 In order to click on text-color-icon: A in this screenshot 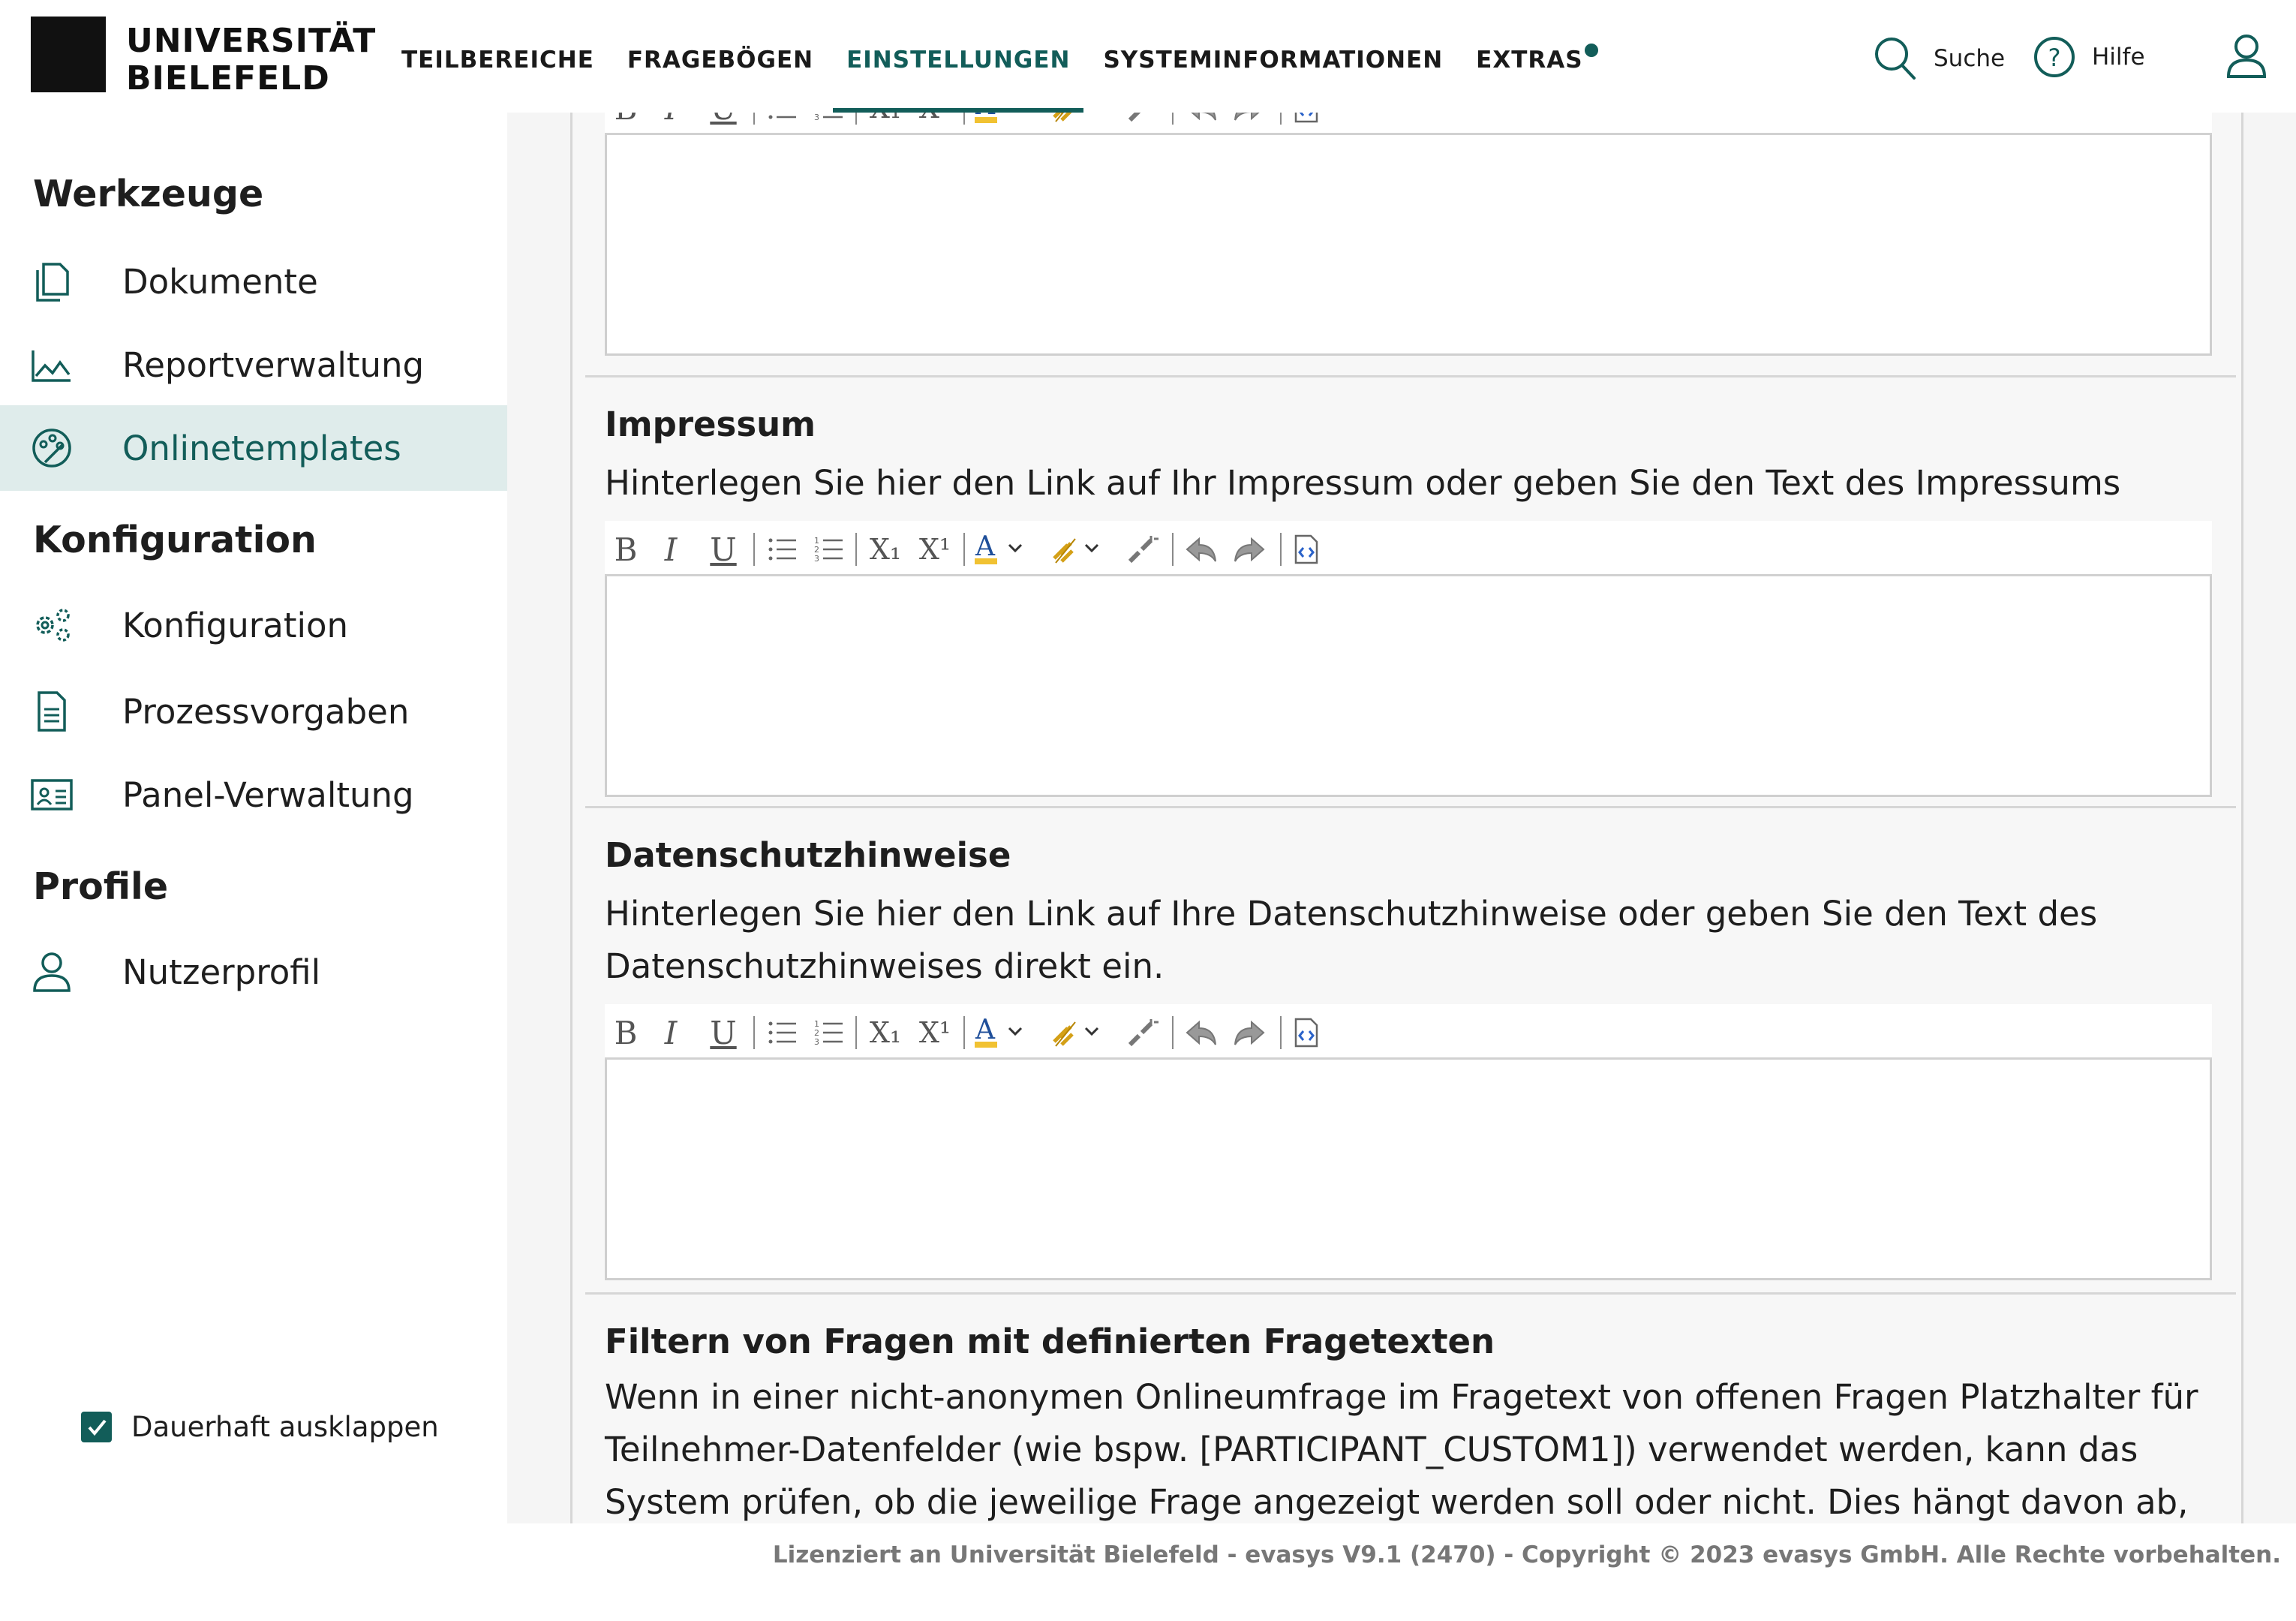, I will do `click(999, 1032)`.